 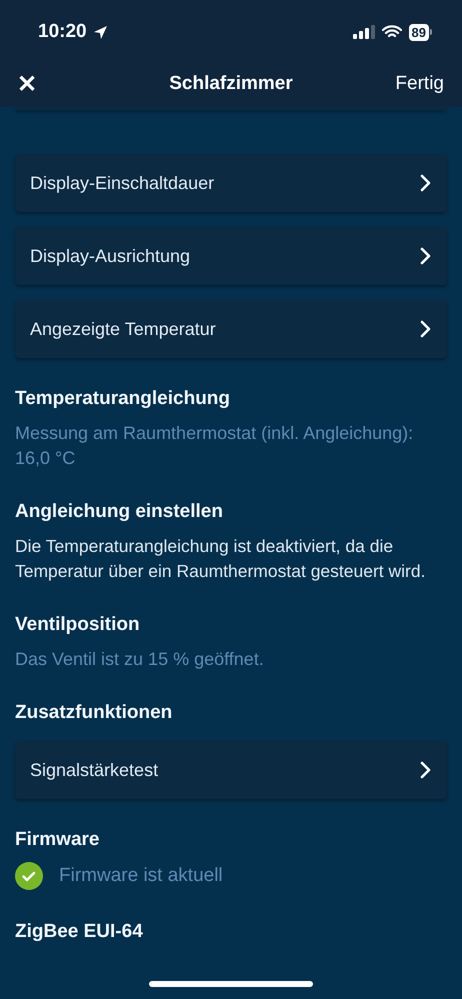 What do you see at coordinates (100, 32) in the screenshot?
I see `location-arrow-icon` at bounding box center [100, 32].